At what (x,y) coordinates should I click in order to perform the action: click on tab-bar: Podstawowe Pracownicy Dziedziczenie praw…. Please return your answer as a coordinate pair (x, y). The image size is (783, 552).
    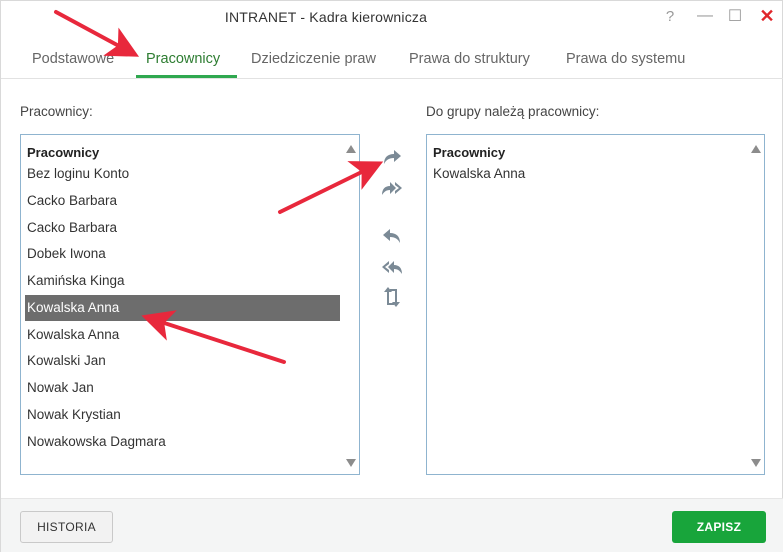
    Looking at the image, I should click on (392, 61).